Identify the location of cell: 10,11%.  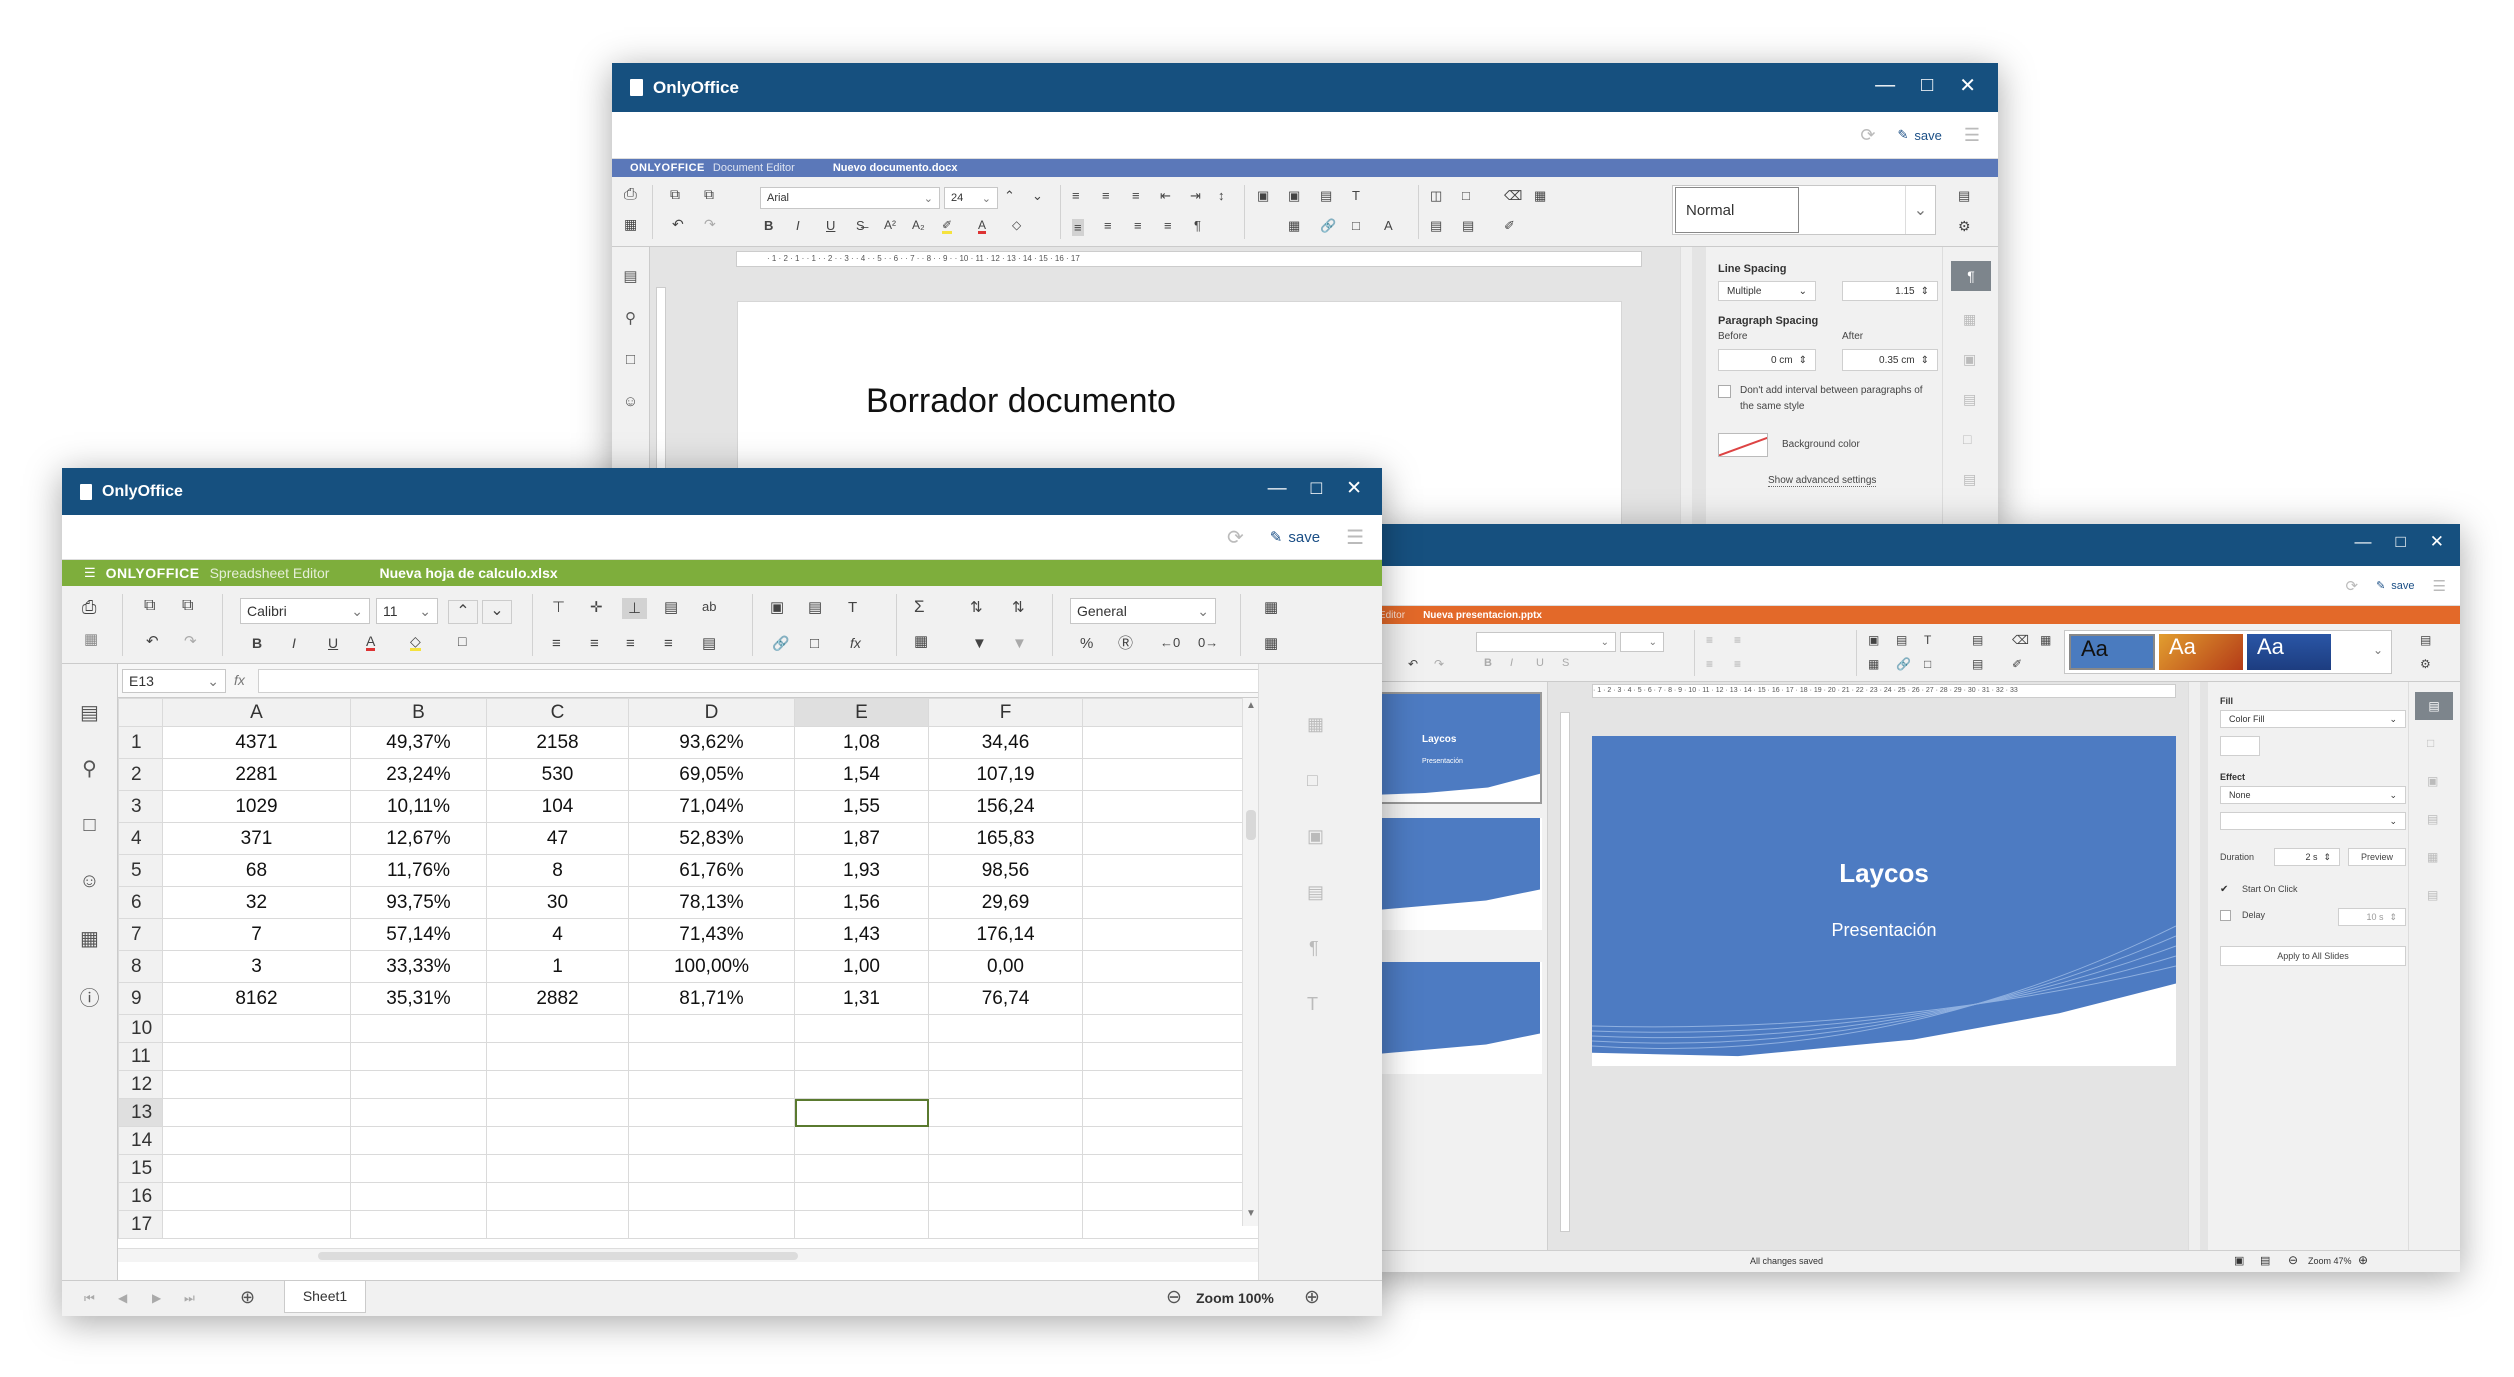
(418, 806).